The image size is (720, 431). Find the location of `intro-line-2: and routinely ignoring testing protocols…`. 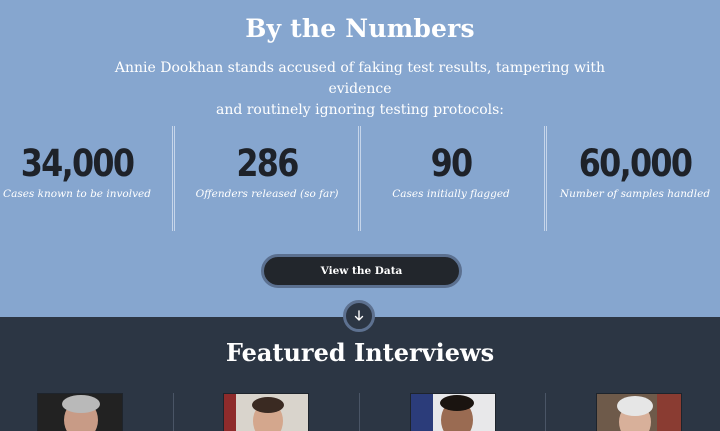

intro-line-2: and routinely ignoring testing protocols… is located at coordinates (360, 110).